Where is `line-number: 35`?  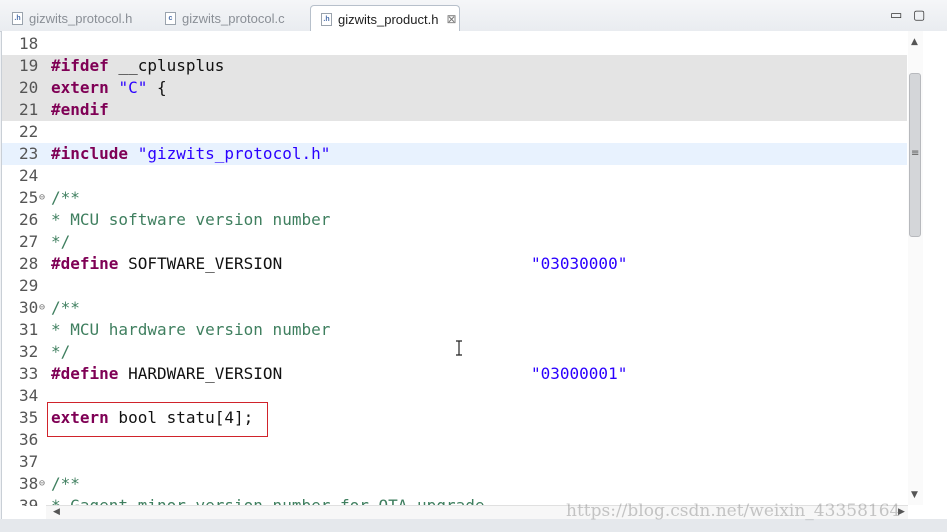 line-number: 35 is located at coordinates (29, 417).